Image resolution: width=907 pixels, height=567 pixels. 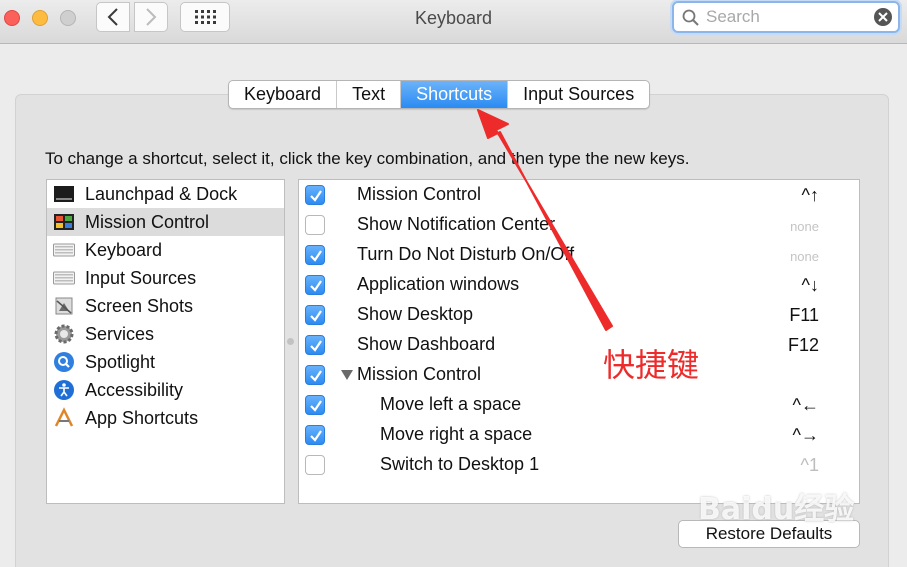 What do you see at coordinates (426, 344) in the screenshot?
I see `shortcut-label: Show Dashboard` at bounding box center [426, 344].